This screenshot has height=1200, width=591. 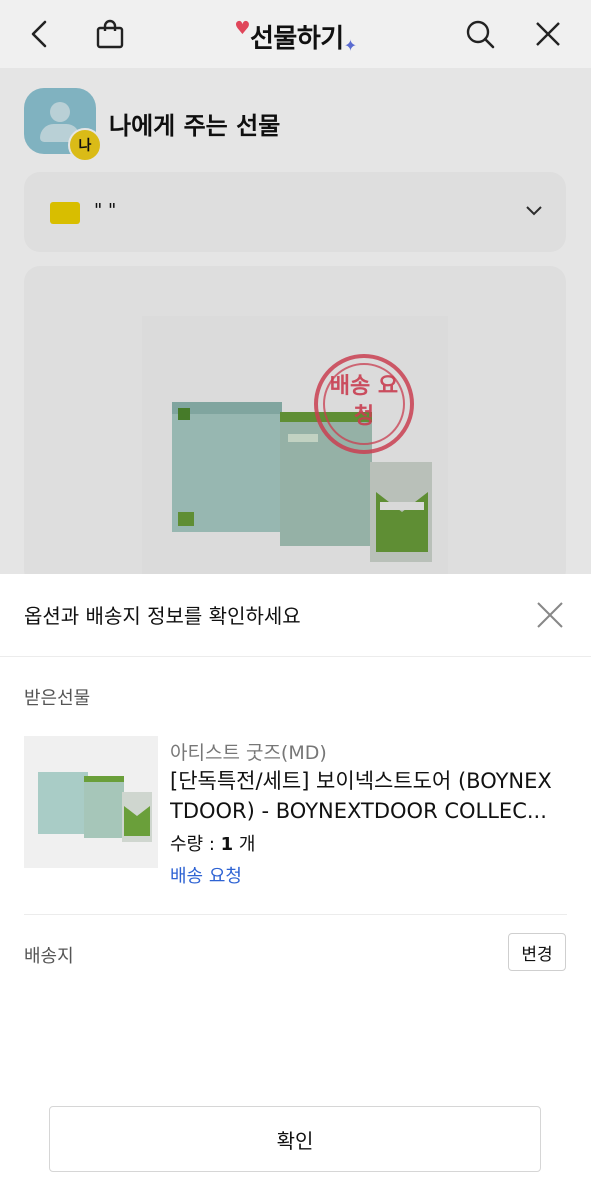 I want to click on product-quantity: 수량 : 1 개, so click(x=212, y=843).